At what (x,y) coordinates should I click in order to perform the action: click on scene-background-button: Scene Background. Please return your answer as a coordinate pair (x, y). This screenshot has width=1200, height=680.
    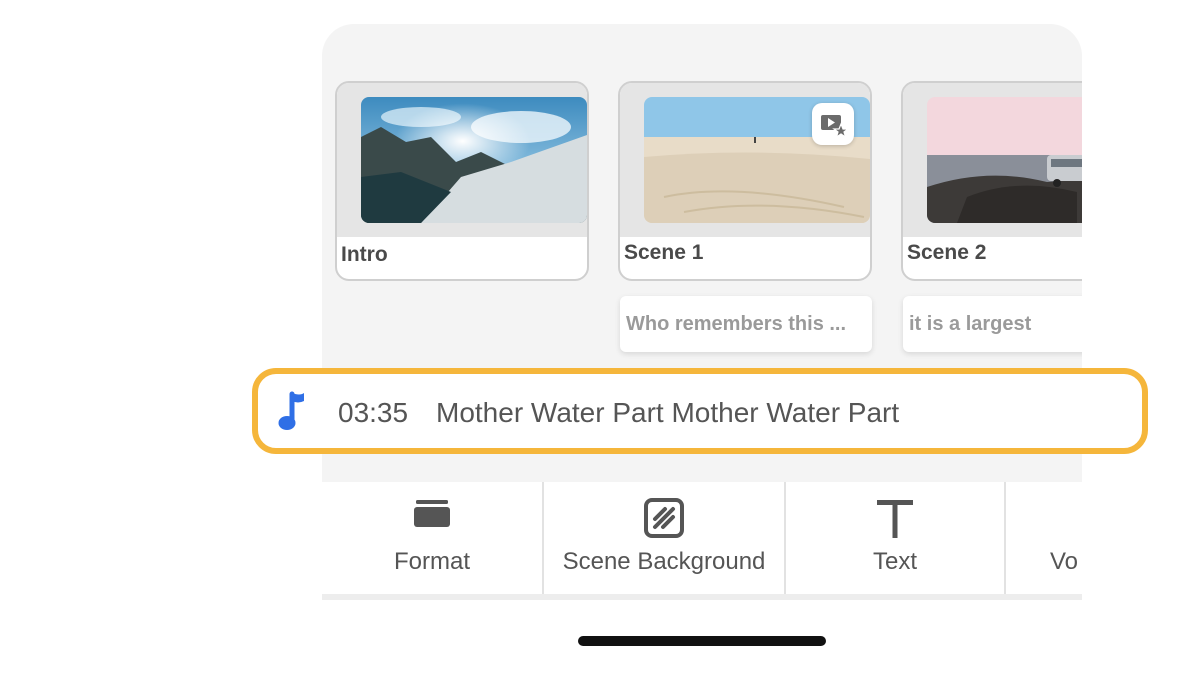
    Looking at the image, I should click on (665, 538).